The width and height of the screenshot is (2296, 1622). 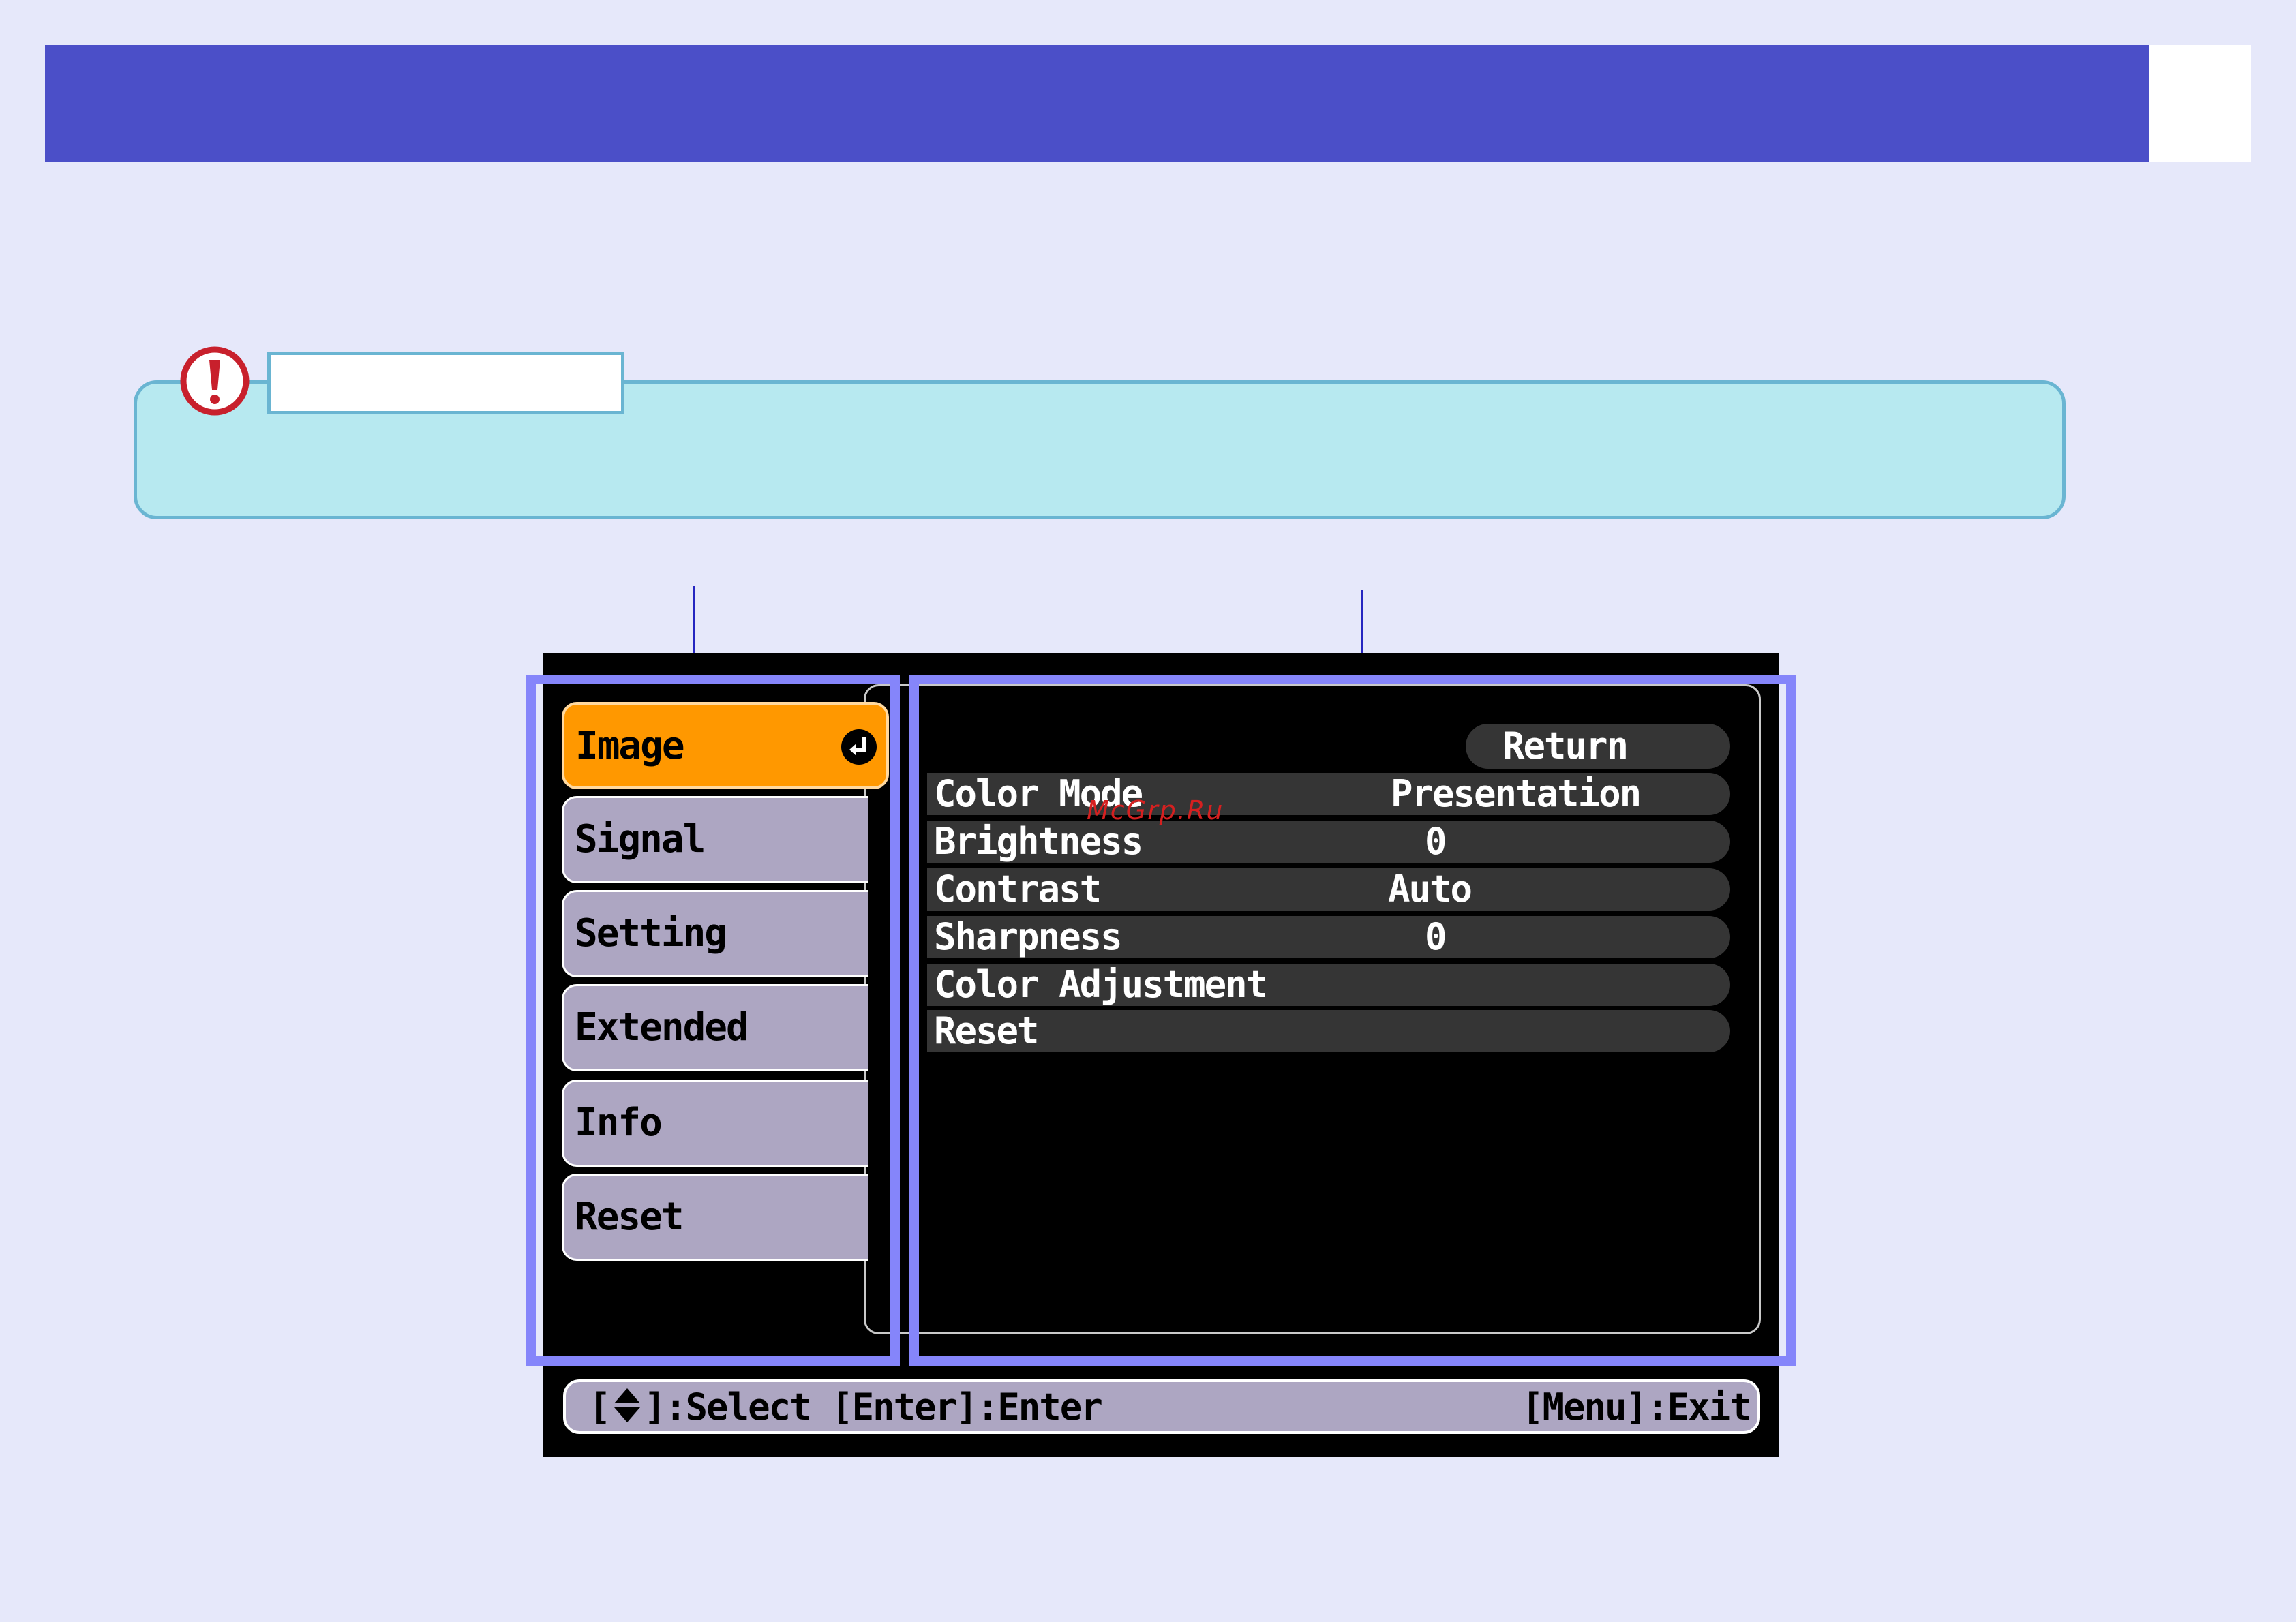 What do you see at coordinates (446, 383) in the screenshot?
I see `caution-note-label` at bounding box center [446, 383].